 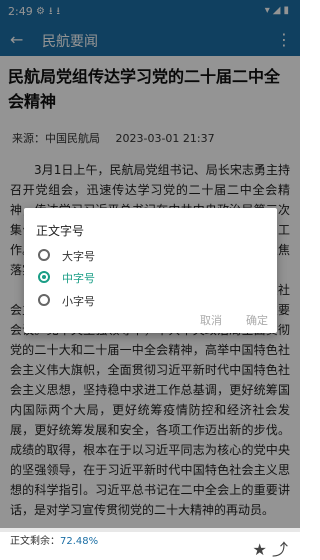 I want to click on radio-large, so click(x=44, y=255).